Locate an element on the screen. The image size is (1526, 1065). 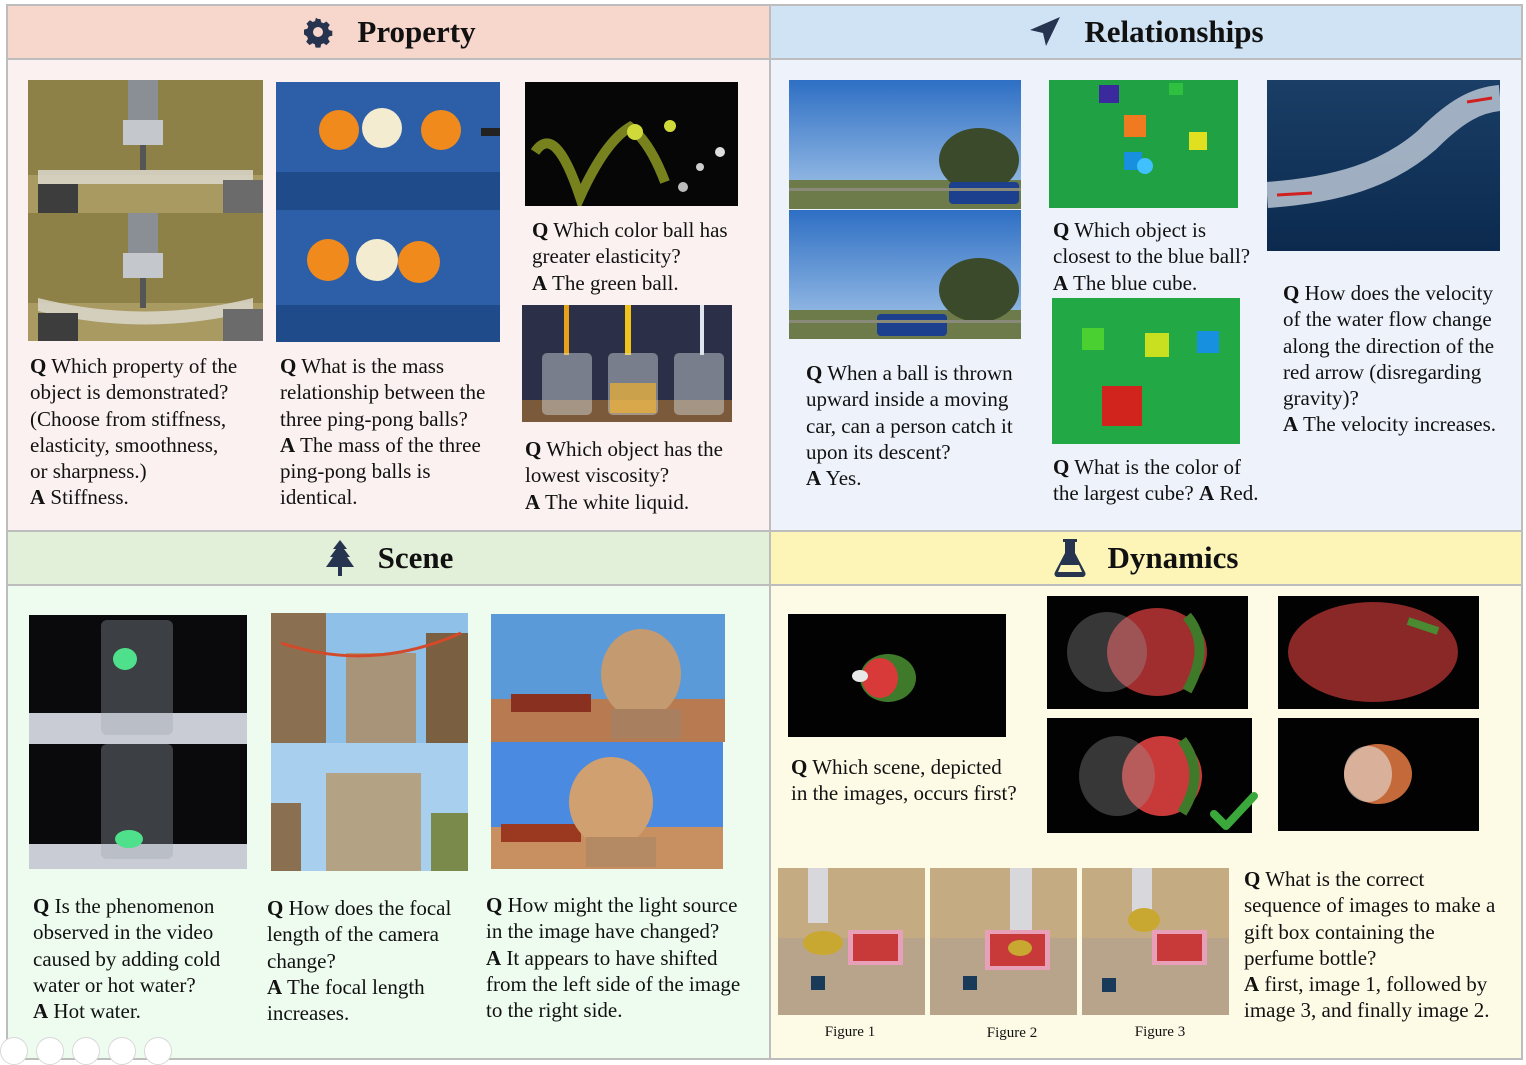
paper-plane-icon is located at coordinates (1045, 32).